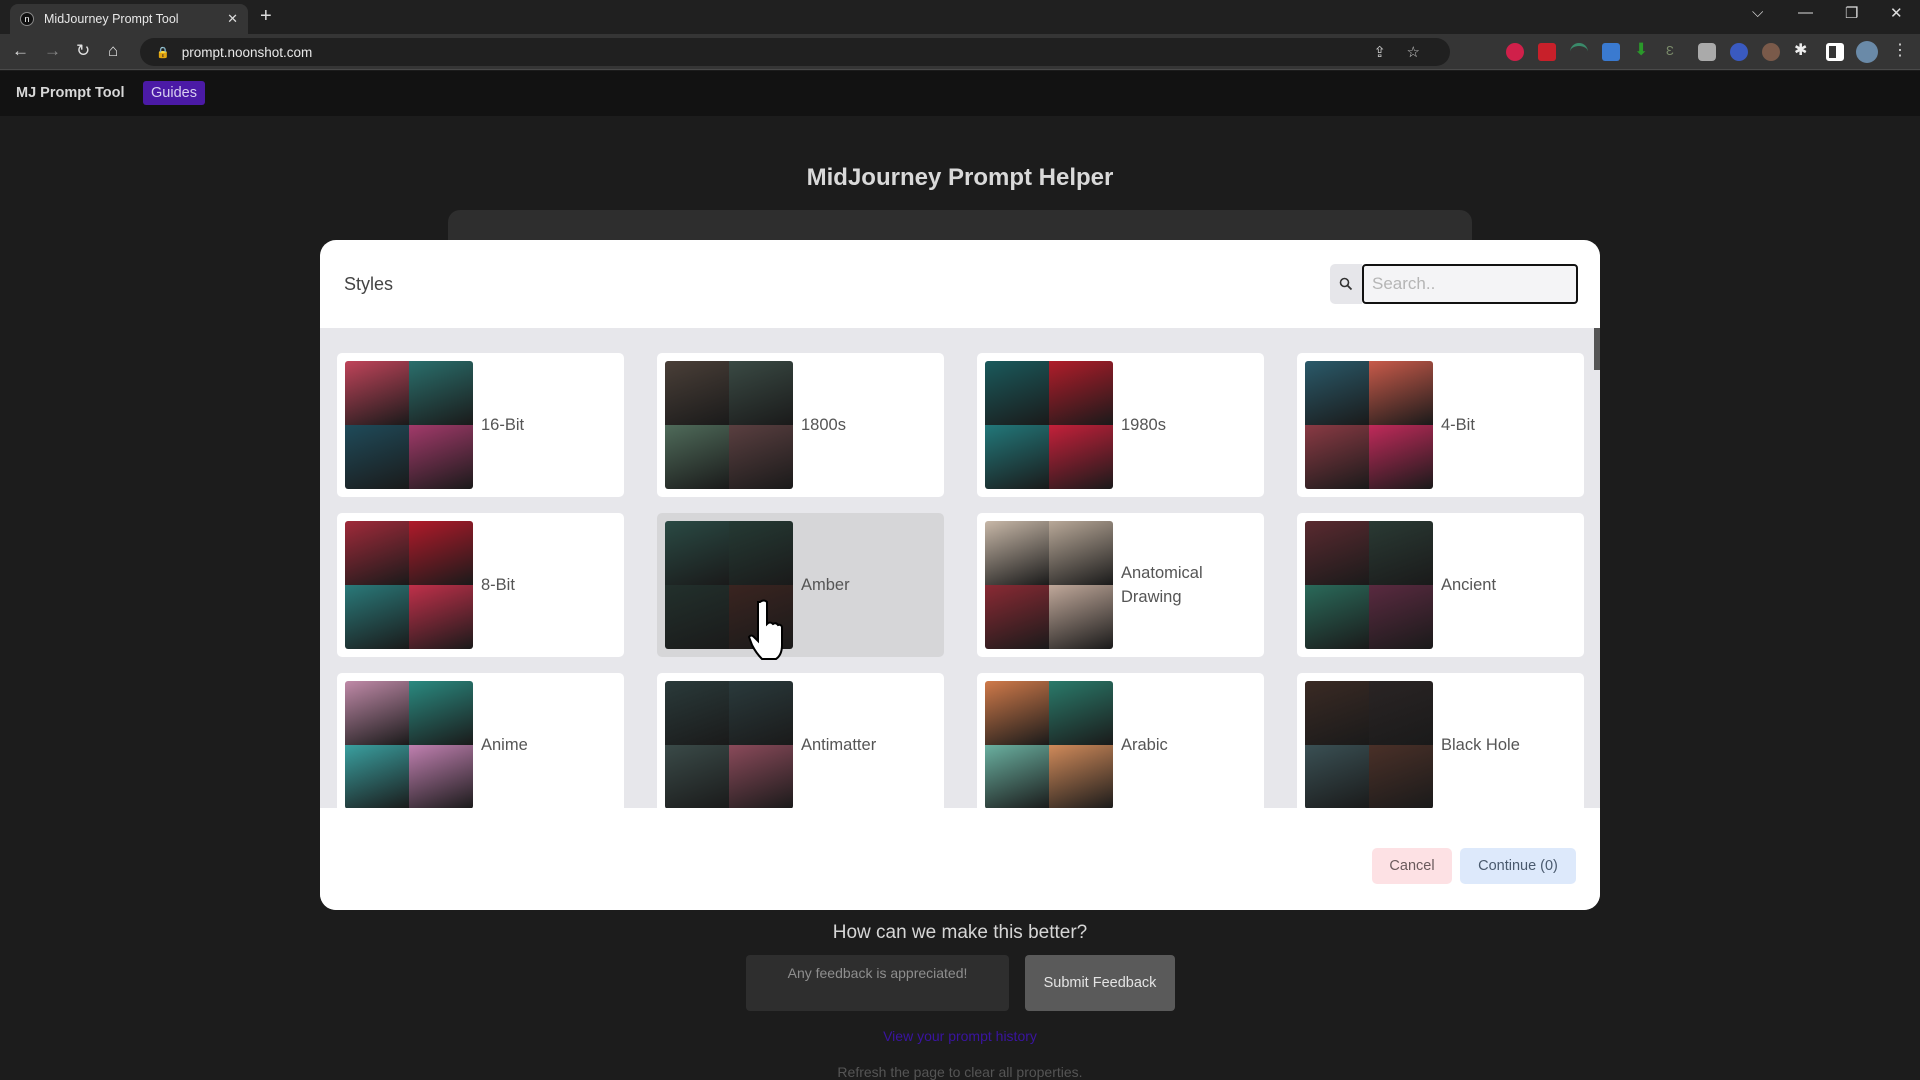 Image resolution: width=1920 pixels, height=1080 pixels. Describe the element at coordinates (960, 177) in the screenshot. I see `page-title: MidJourney Prompt Helper` at that location.